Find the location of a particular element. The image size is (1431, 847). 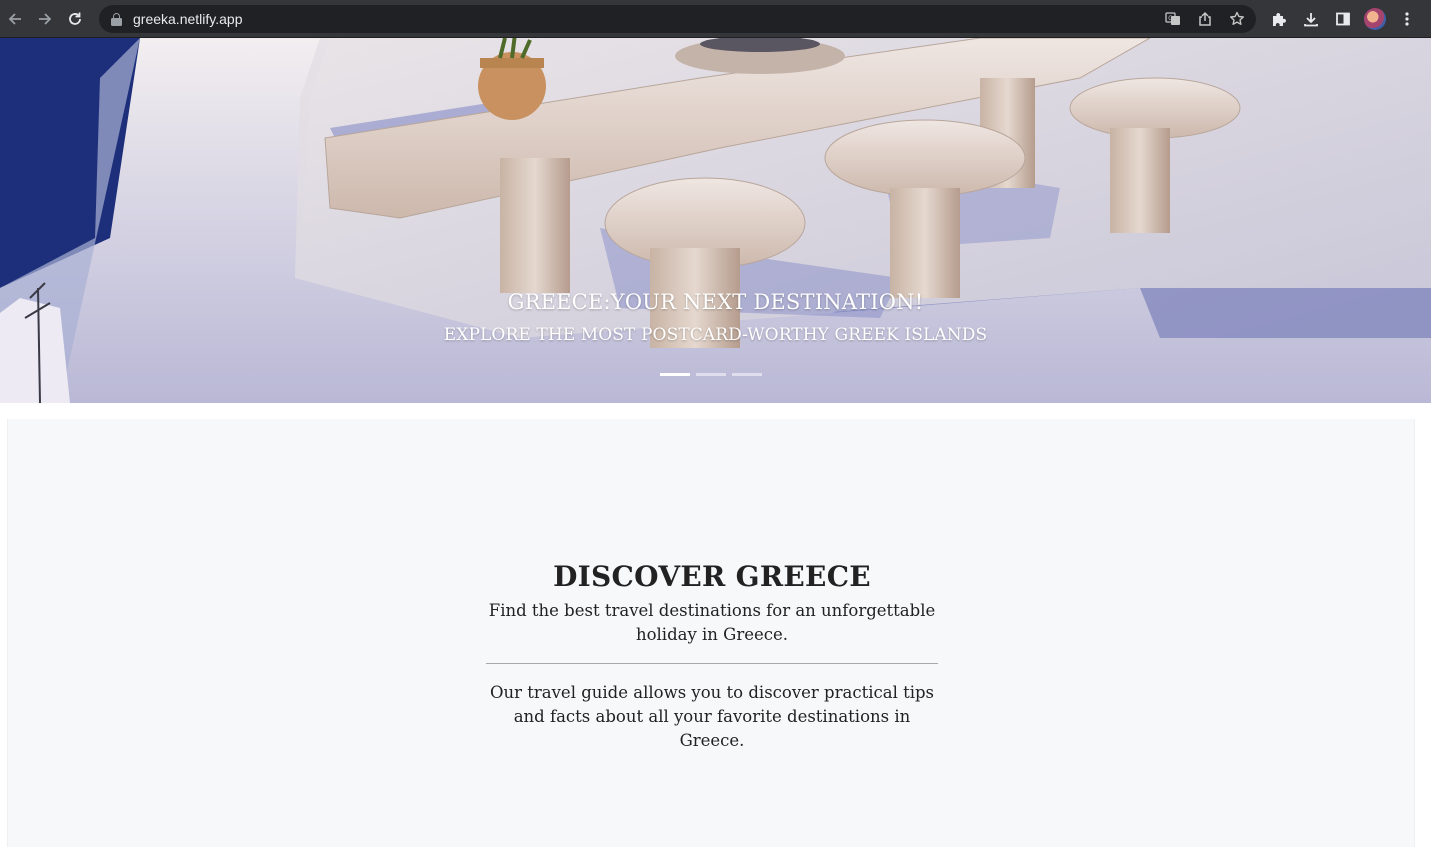

kebab-menu-icon is located at coordinates (1407, 19).